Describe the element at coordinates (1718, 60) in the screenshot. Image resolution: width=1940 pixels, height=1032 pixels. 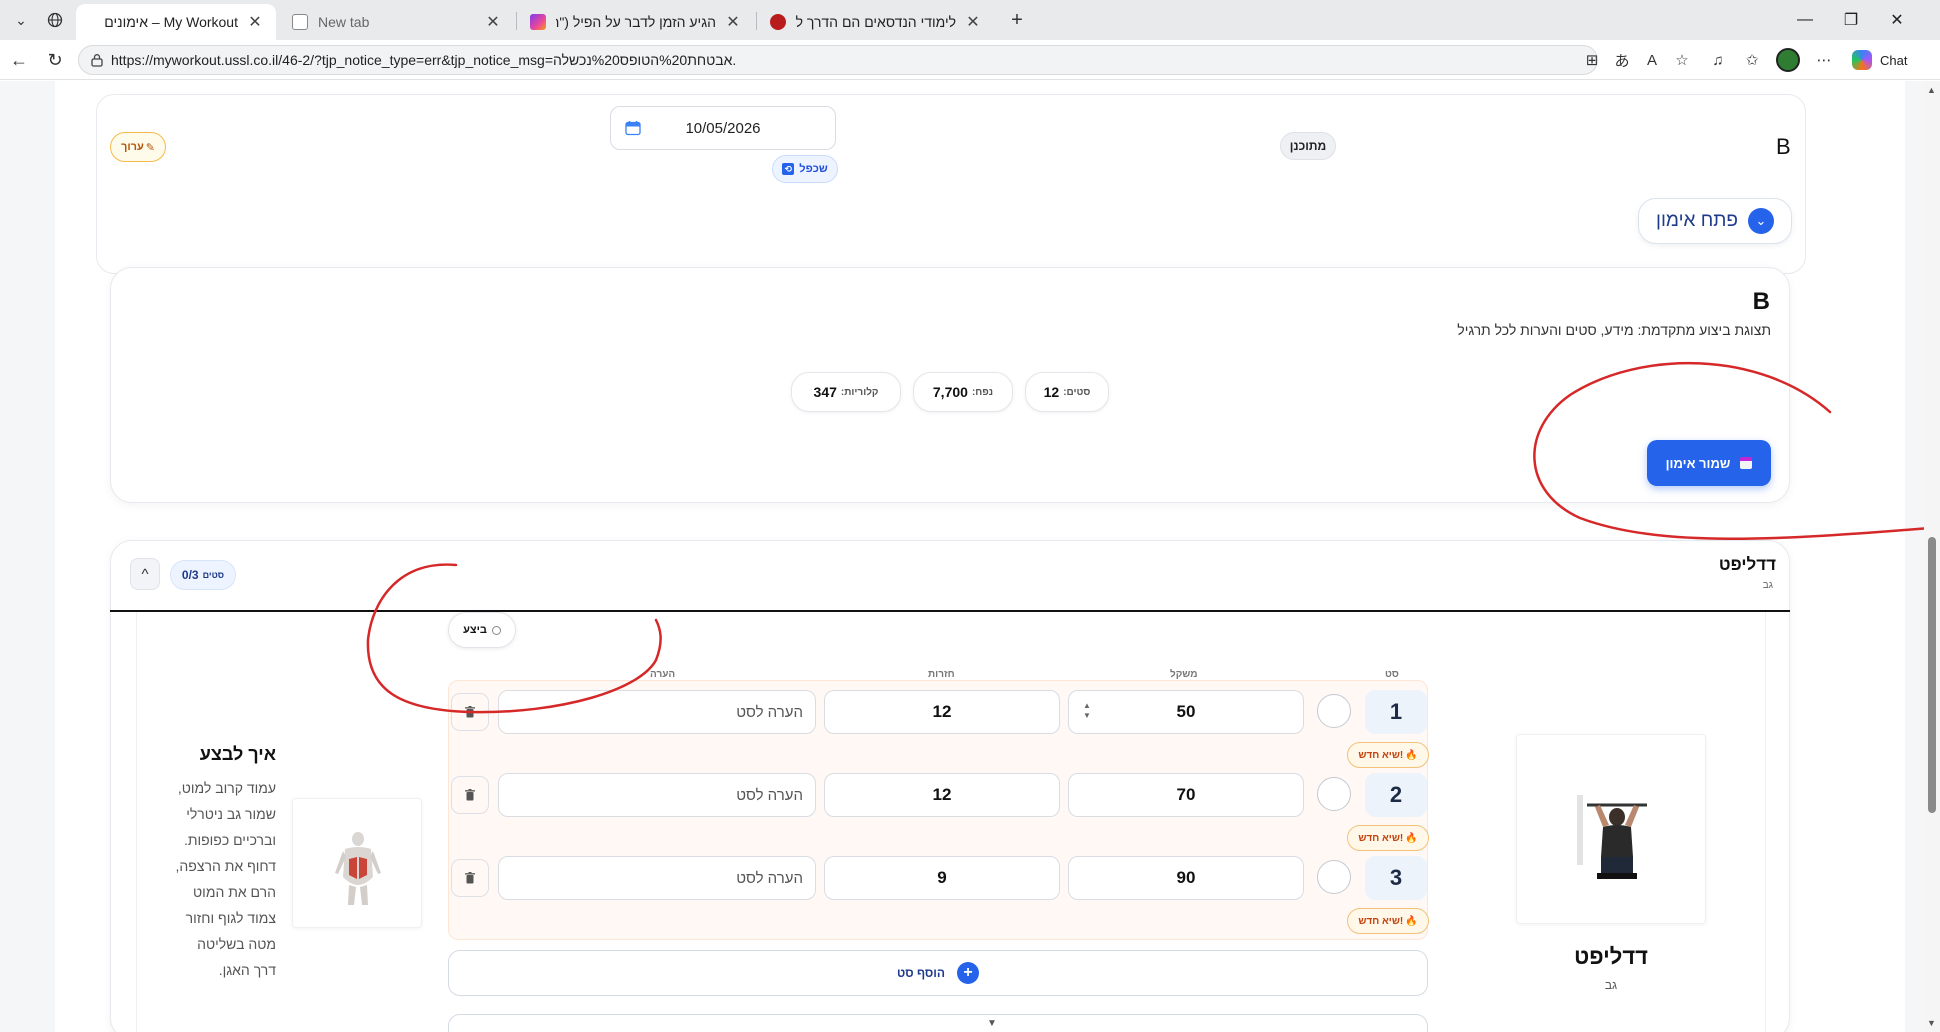
I see `media-control-icon: ♫` at that location.